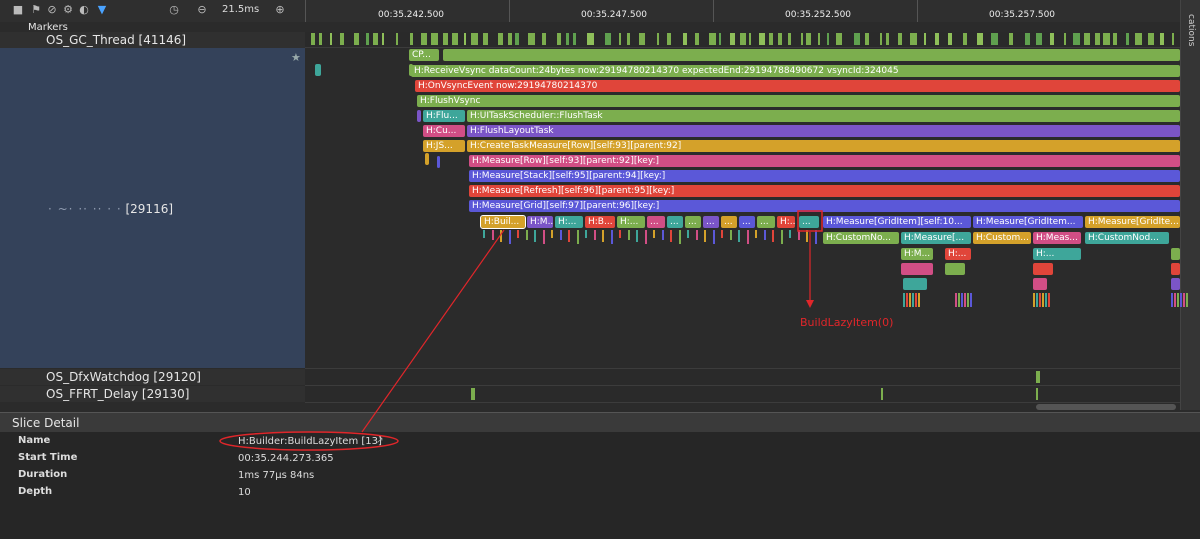  Describe the element at coordinates (847, 322) in the screenshot. I see `annotation-label: BuildLazyItem(0)` at that location.